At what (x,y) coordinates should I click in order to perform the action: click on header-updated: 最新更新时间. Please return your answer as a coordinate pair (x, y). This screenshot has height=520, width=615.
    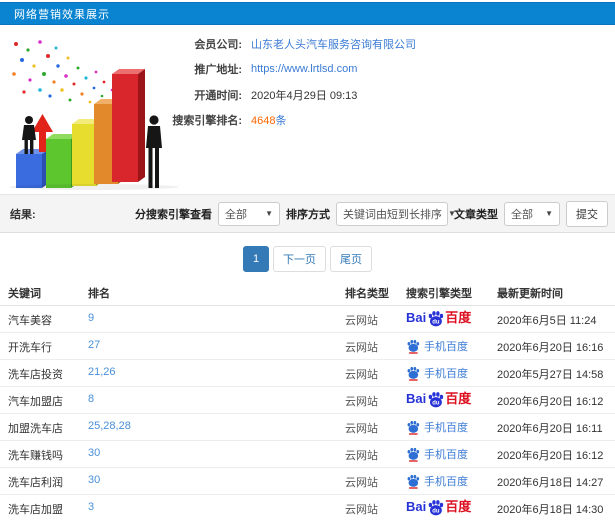
    Looking at the image, I should click on (530, 294).